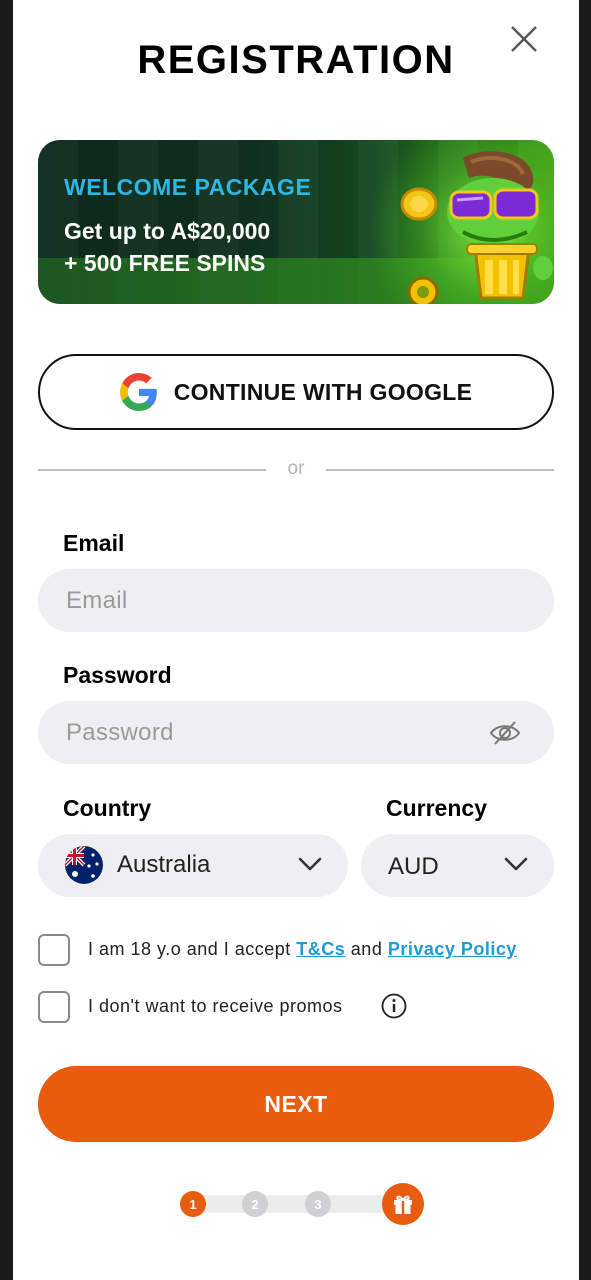 The height and width of the screenshot is (1280, 591). Describe the element at coordinates (394, 1006) in the screenshot. I see `info-icon` at that location.